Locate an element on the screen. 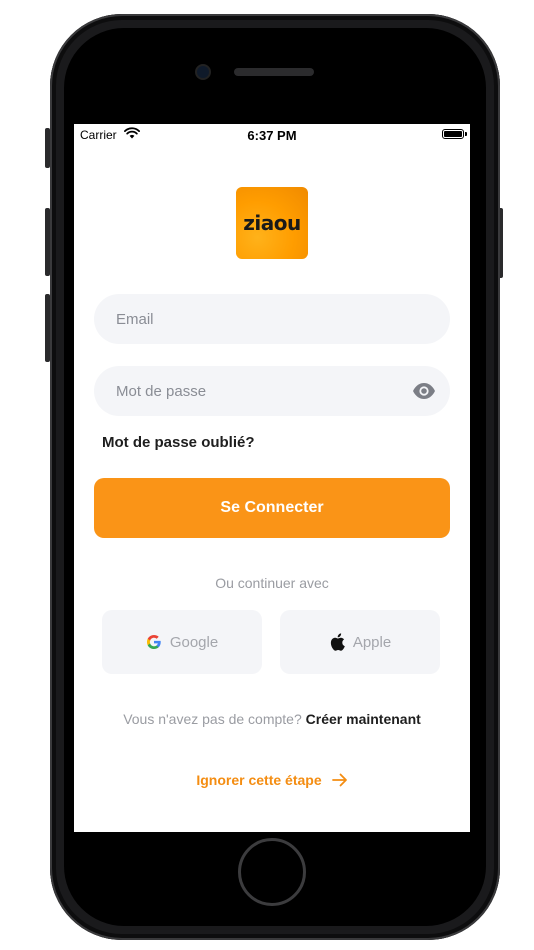 The width and height of the screenshot is (534, 950). create-account-link: Créer maintenant is located at coordinates (363, 719).